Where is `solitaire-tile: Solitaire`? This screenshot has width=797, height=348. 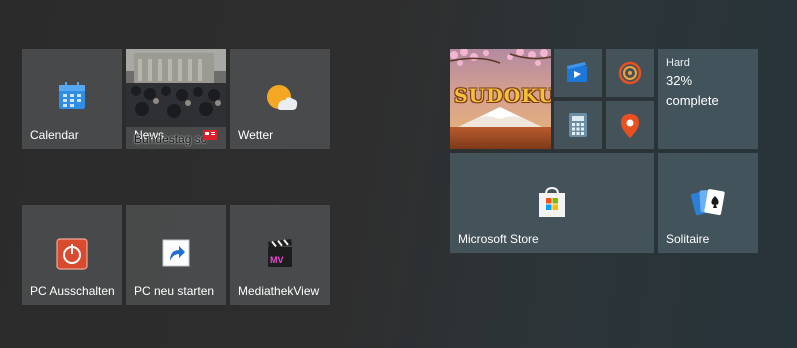 solitaire-tile: Solitaire is located at coordinates (708, 203).